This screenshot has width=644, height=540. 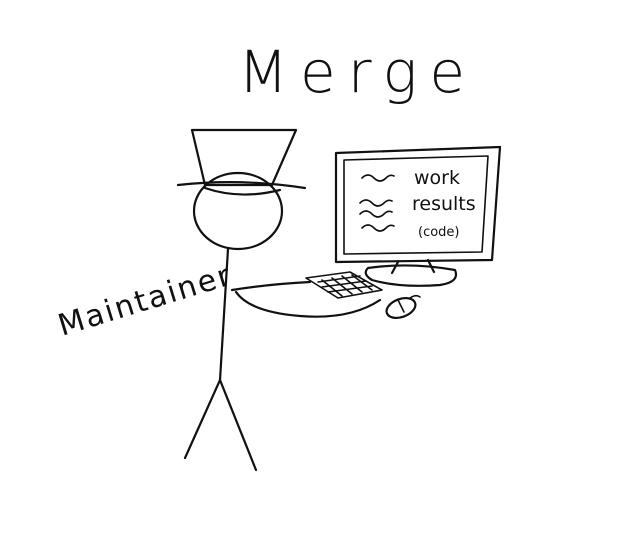 I want to click on stick-figure-icon, so click(x=247, y=321).